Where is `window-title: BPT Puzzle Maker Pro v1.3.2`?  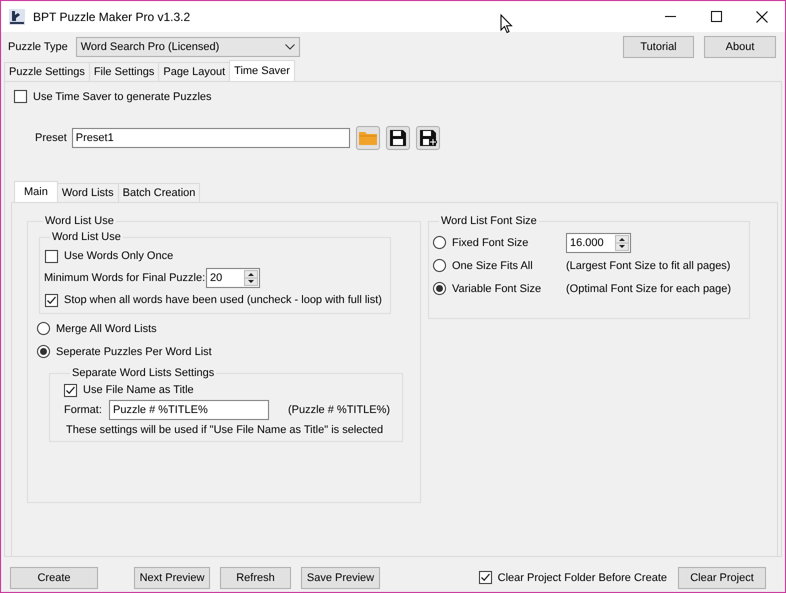 window-title: BPT Puzzle Maker Pro v1.3.2 is located at coordinates (111, 17).